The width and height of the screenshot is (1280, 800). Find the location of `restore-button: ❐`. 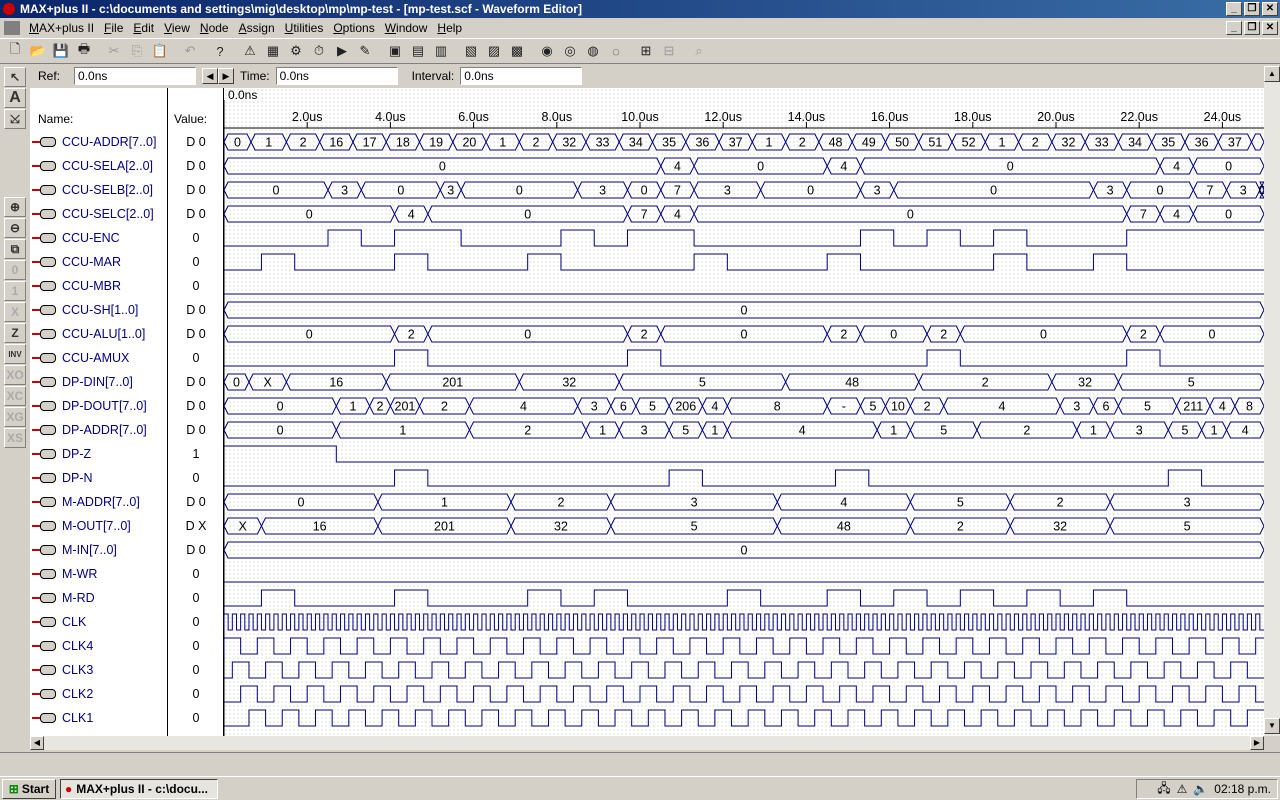

restore-button: ❐ is located at coordinates (1252, 9).